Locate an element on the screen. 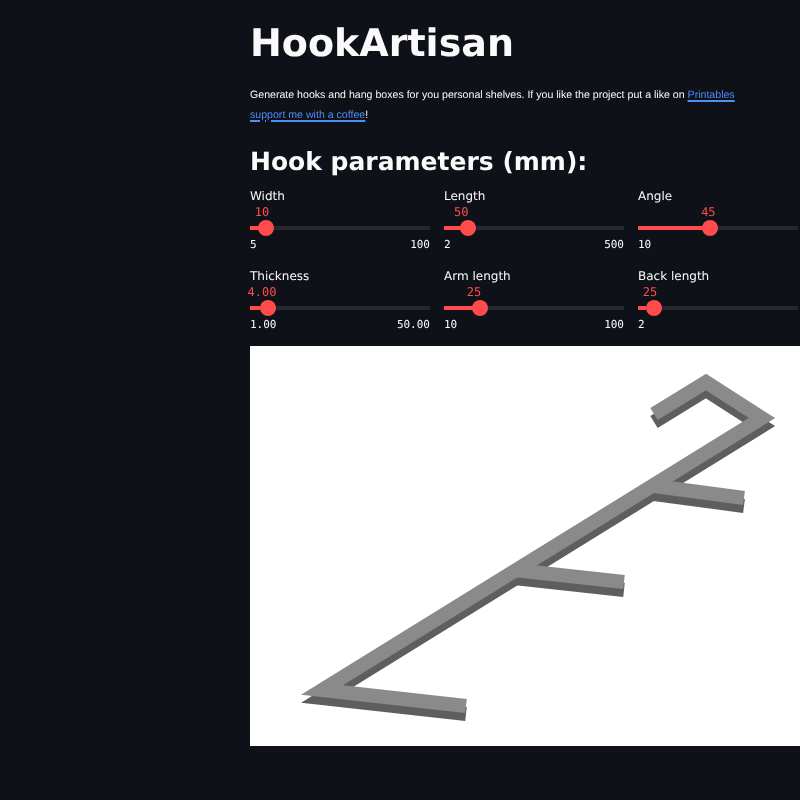 The height and width of the screenshot is (800, 800). app-title: HookArtisan is located at coordinates (383, 44).